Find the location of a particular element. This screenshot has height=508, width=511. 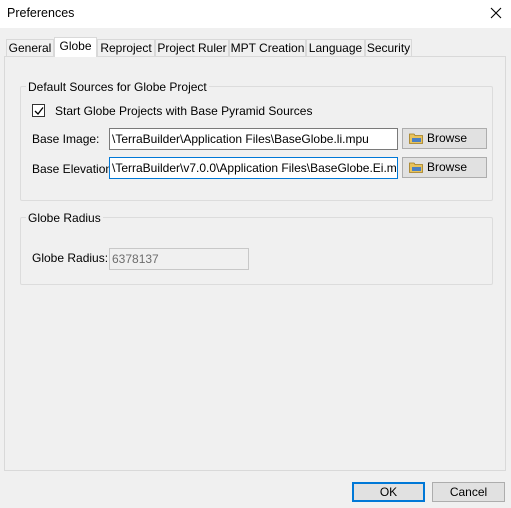

tab-reproject: Reproject is located at coordinates (126, 47).